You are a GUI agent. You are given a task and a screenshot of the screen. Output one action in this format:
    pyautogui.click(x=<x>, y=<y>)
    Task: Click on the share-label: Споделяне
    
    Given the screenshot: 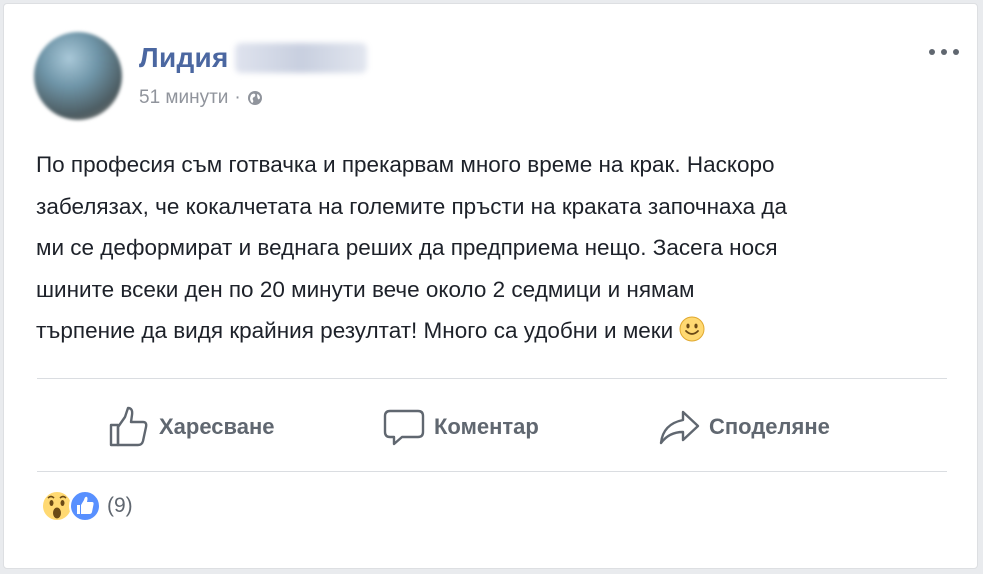 What is the action you would take?
    pyautogui.click(x=769, y=426)
    